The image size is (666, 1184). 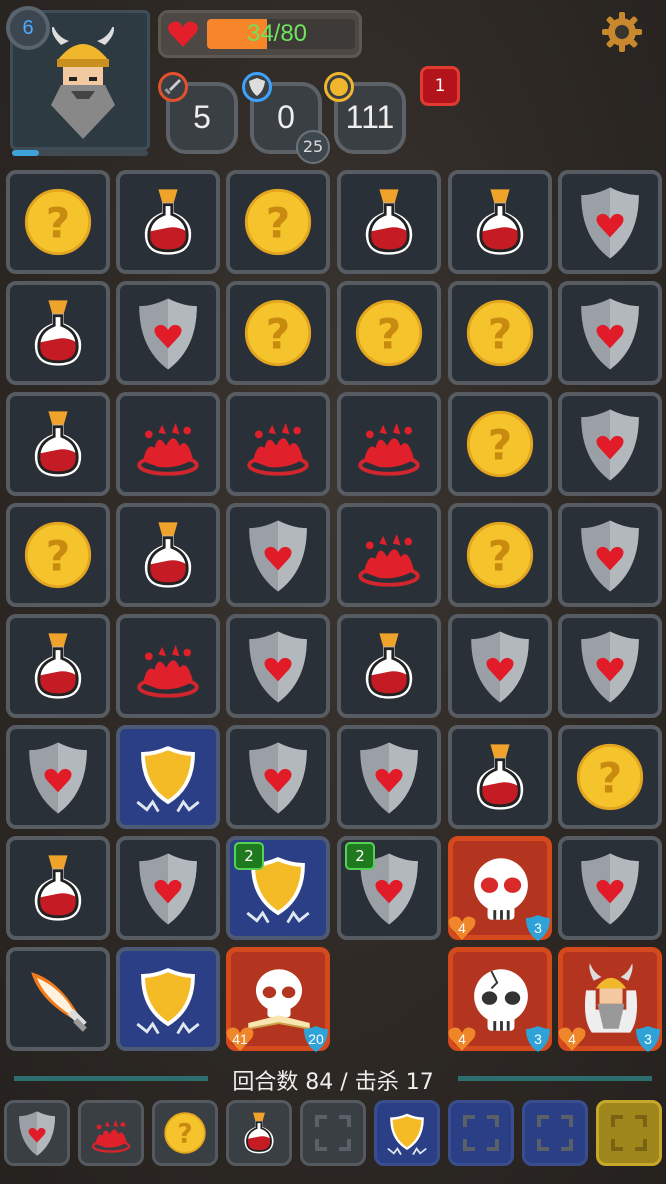 I want to click on inventory-slot-blood, so click(x=111, y=1133).